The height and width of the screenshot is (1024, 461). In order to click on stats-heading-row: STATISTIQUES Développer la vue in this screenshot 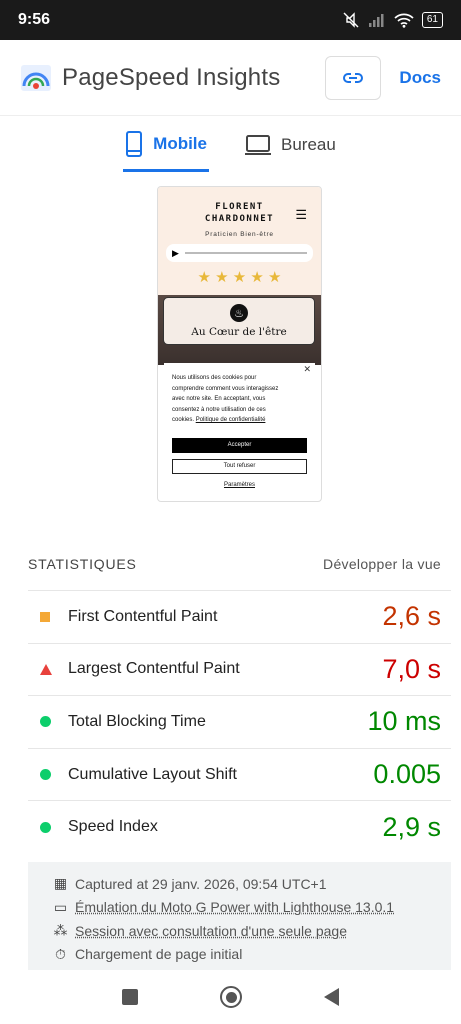, I will do `click(234, 564)`.